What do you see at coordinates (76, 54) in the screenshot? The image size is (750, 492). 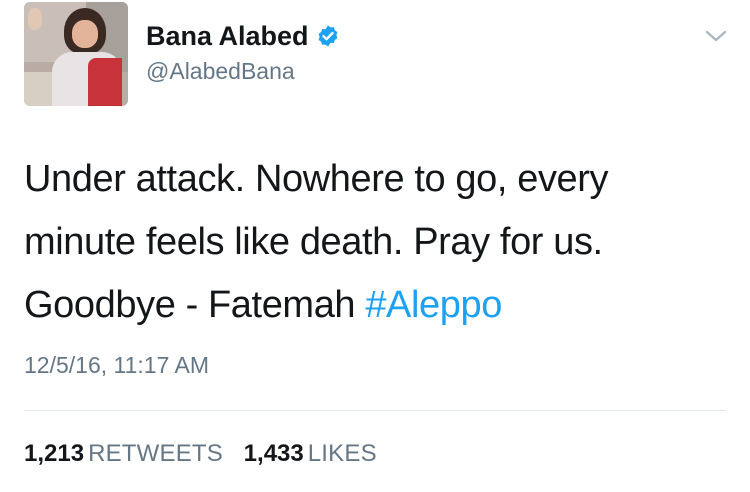 I see `avatar` at bounding box center [76, 54].